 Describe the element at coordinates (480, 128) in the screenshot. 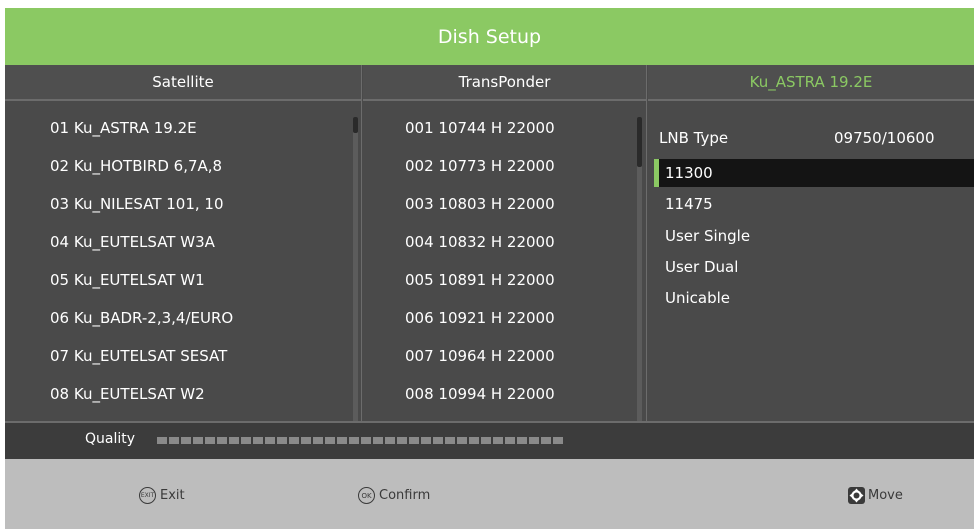

I see `transponder-item: 001 10744 H 22000` at that location.